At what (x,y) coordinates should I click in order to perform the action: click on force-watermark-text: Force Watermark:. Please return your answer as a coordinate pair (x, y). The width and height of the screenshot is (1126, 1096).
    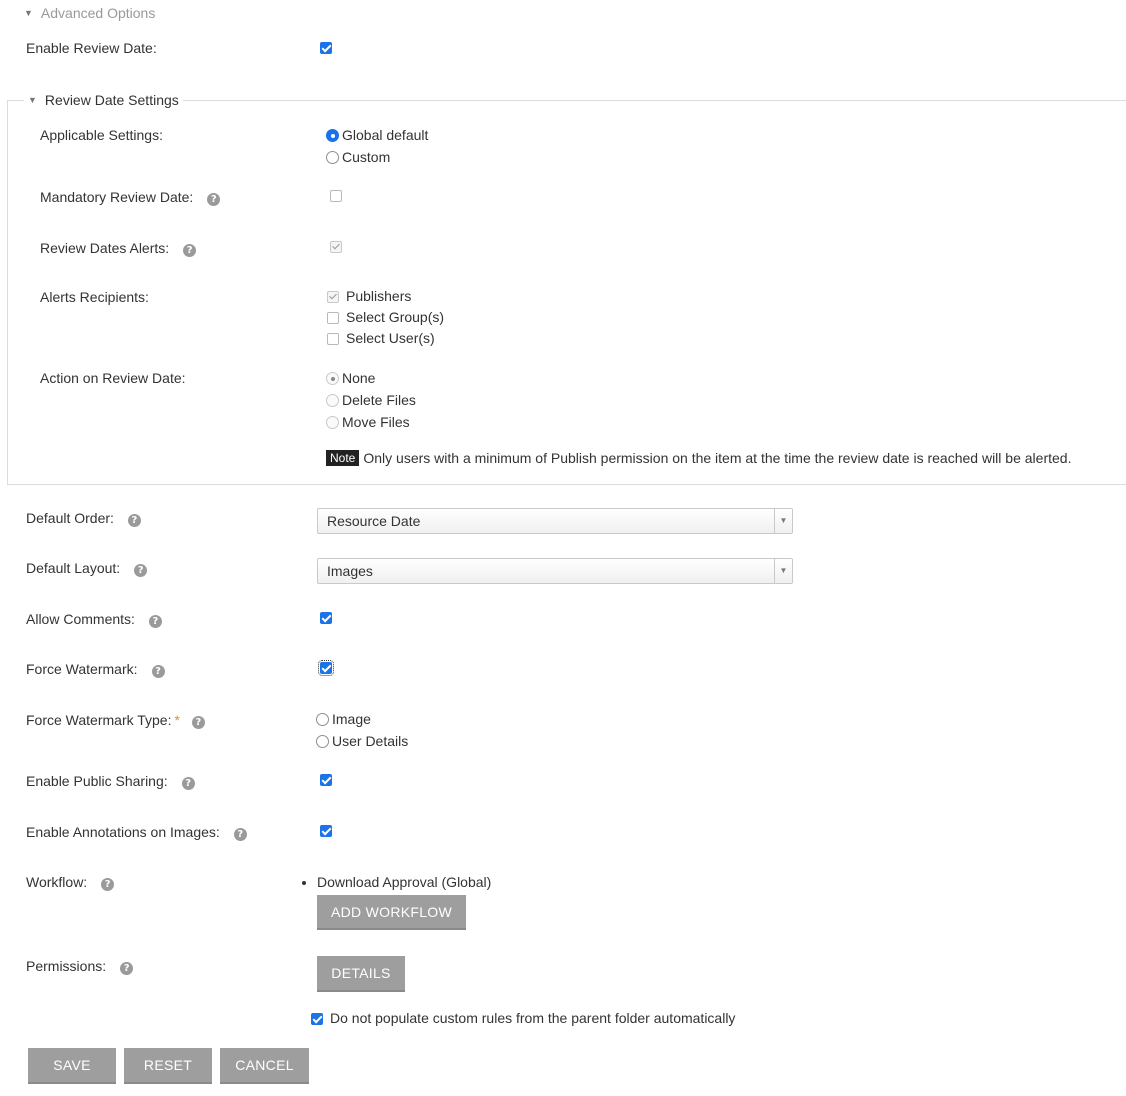
    Looking at the image, I should click on (82, 669).